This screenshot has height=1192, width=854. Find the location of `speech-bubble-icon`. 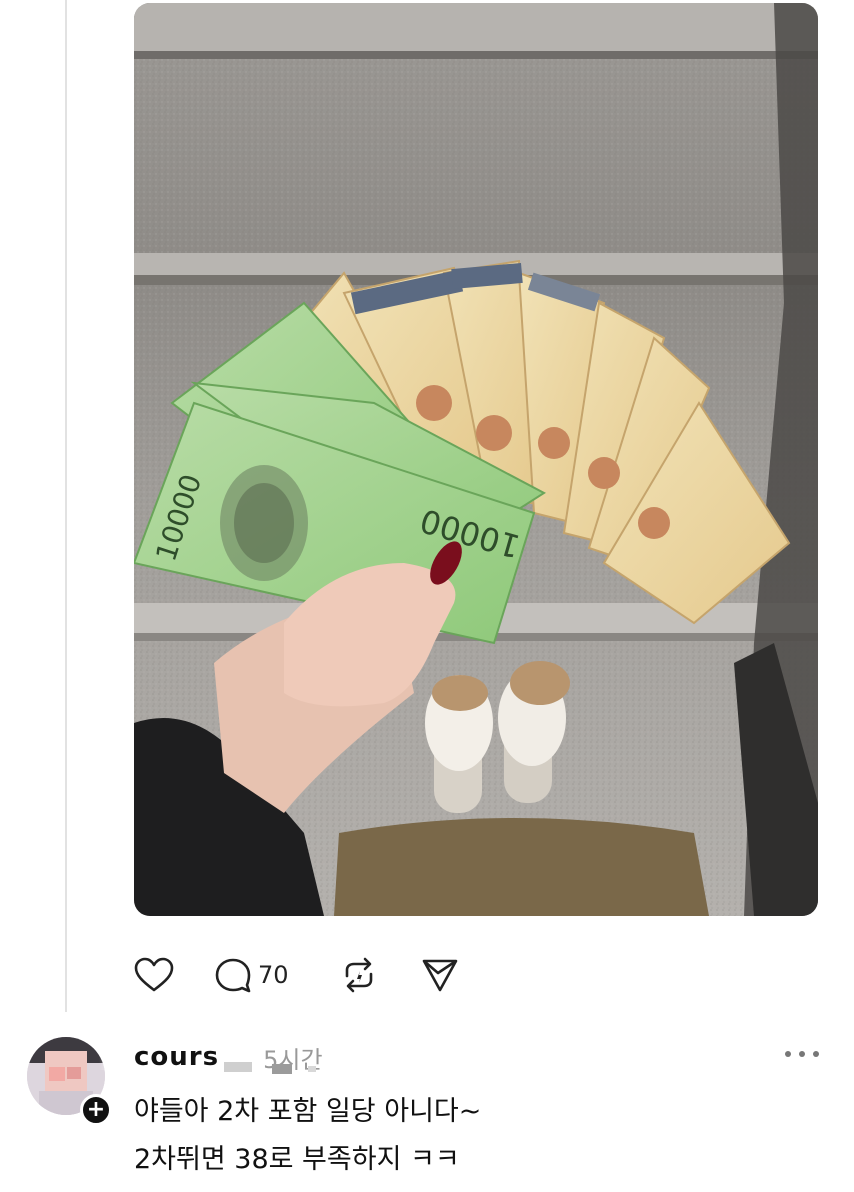

speech-bubble-icon is located at coordinates (233, 975).